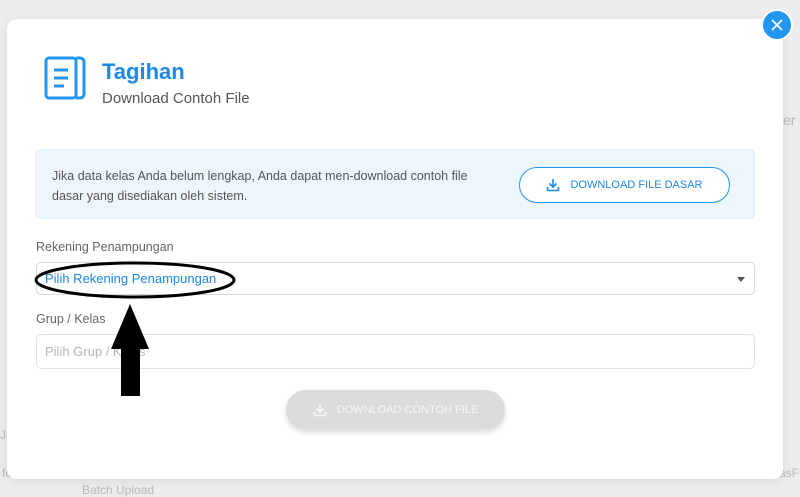 This screenshot has width=800, height=497. What do you see at coordinates (789, 120) in the screenshot?
I see `background-fragment: er` at bounding box center [789, 120].